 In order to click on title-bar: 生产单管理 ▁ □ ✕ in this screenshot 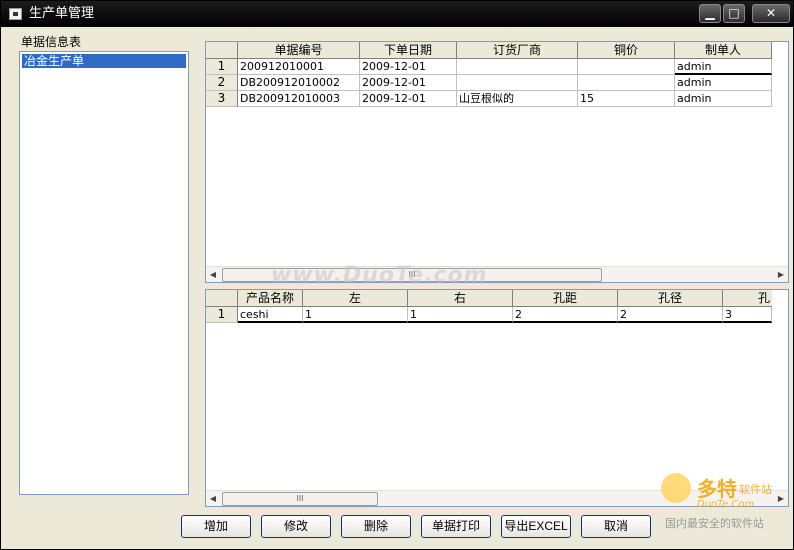, I will do `click(397, 14)`.